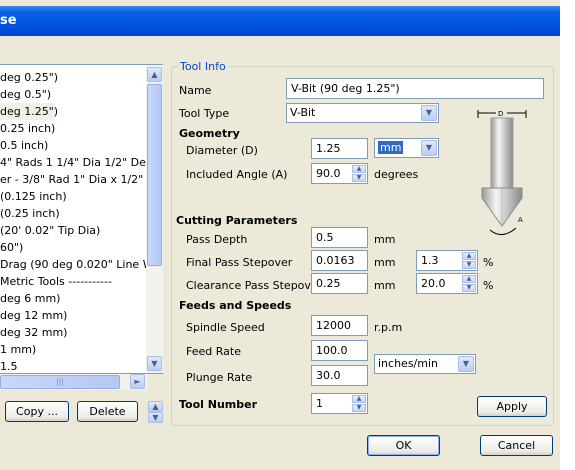 The width and height of the screenshot is (575, 470). What do you see at coordinates (328, 173) in the screenshot?
I see `included-angle-value: 90.0` at bounding box center [328, 173].